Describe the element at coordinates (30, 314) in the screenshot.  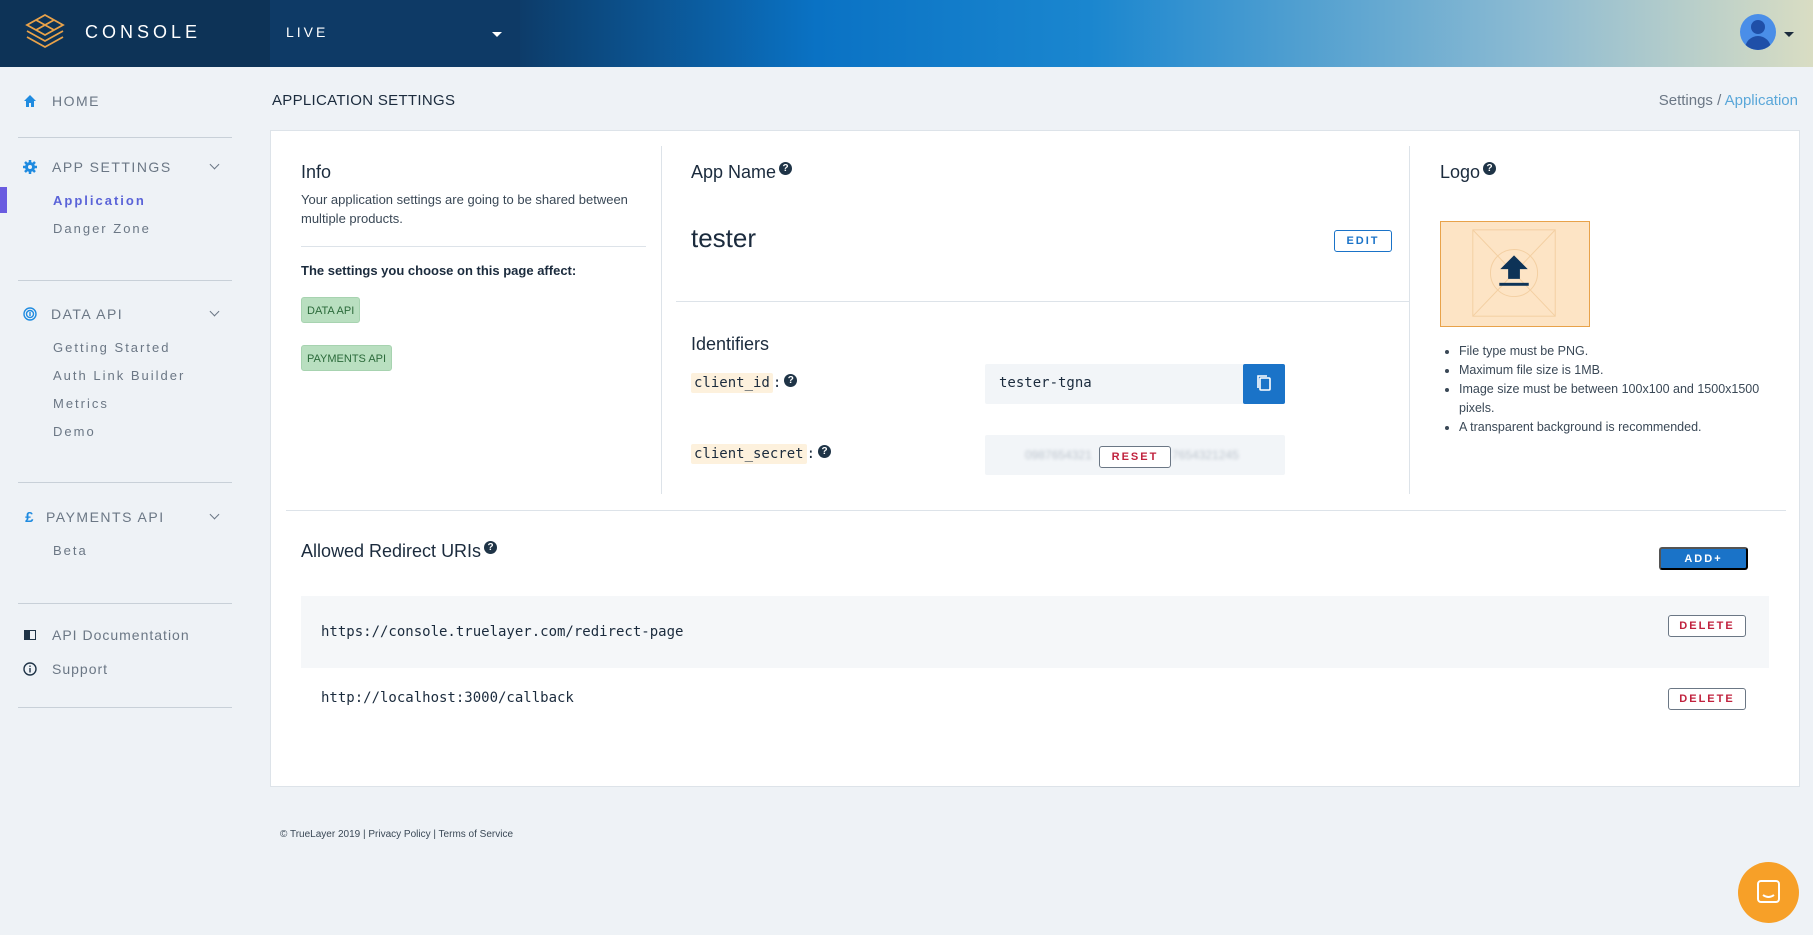
I see `fingerprint-icon` at that location.